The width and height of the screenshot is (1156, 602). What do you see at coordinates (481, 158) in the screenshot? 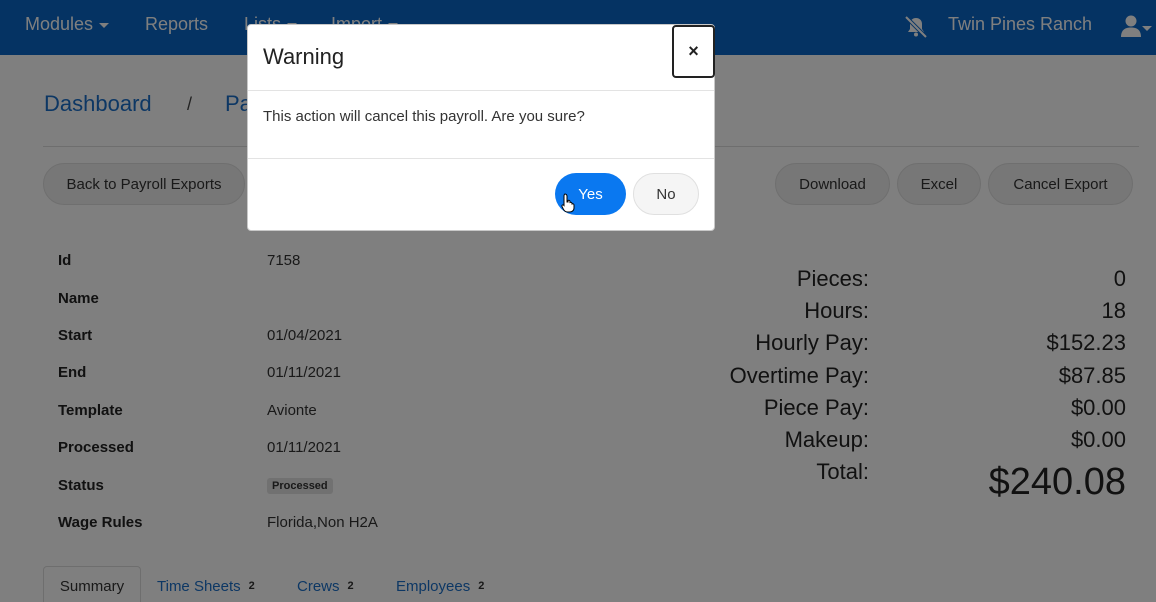
I see `modal-footer-divider` at bounding box center [481, 158].